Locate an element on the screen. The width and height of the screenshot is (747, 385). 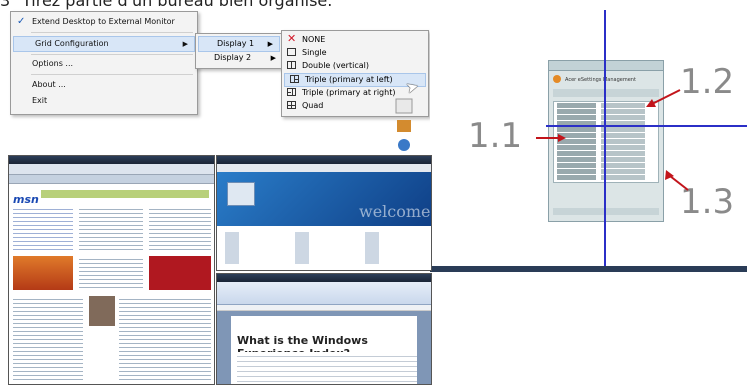
menu-bar is located at coordinates (324, 168).